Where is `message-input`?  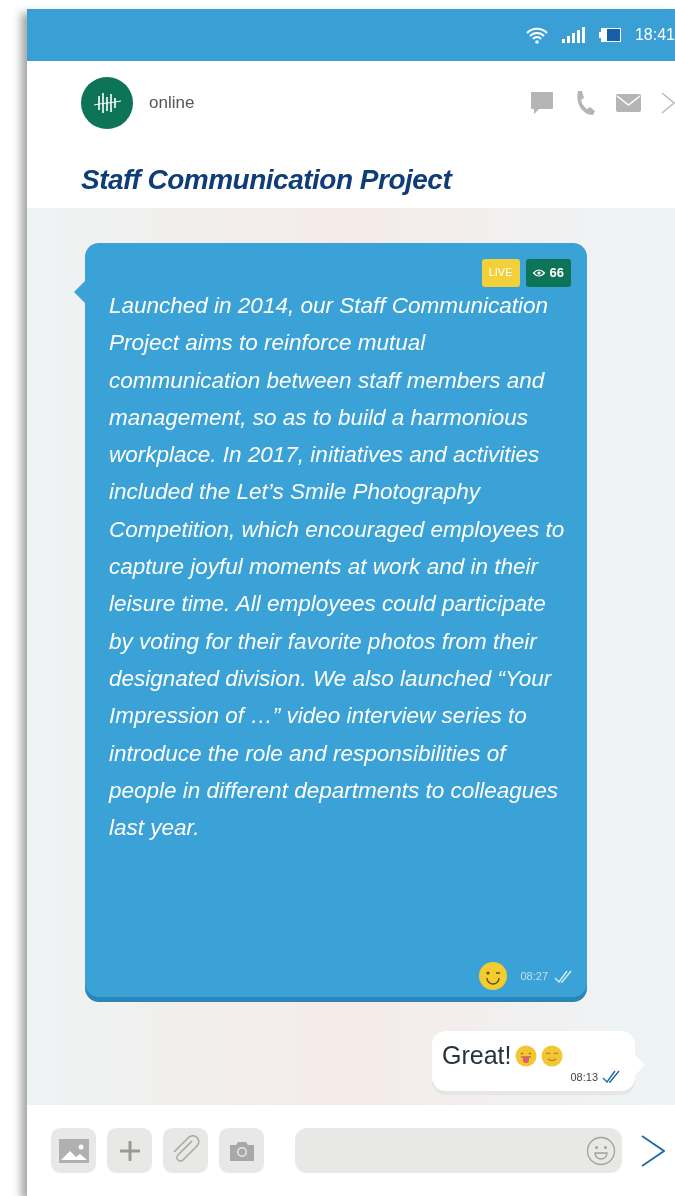
message-input is located at coordinates (458, 1150).